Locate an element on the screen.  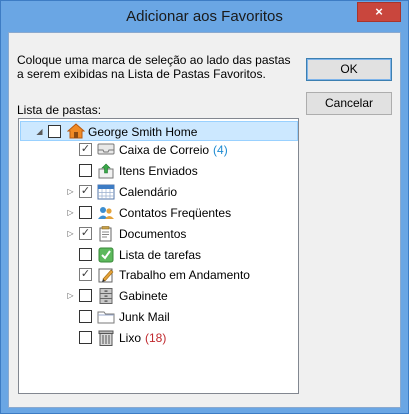
tree-item-row: Itens Enviados is located at coordinates (159, 171).